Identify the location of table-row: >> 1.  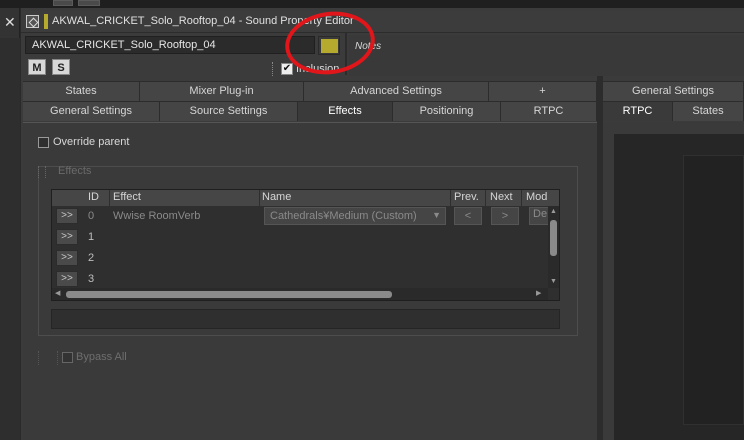
(300, 237).